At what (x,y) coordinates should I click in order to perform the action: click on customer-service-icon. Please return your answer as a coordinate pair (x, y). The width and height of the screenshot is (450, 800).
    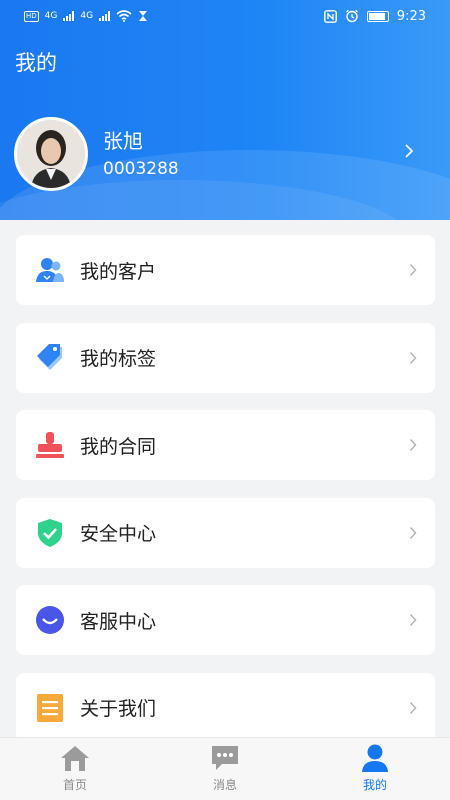
    Looking at the image, I should click on (50, 620).